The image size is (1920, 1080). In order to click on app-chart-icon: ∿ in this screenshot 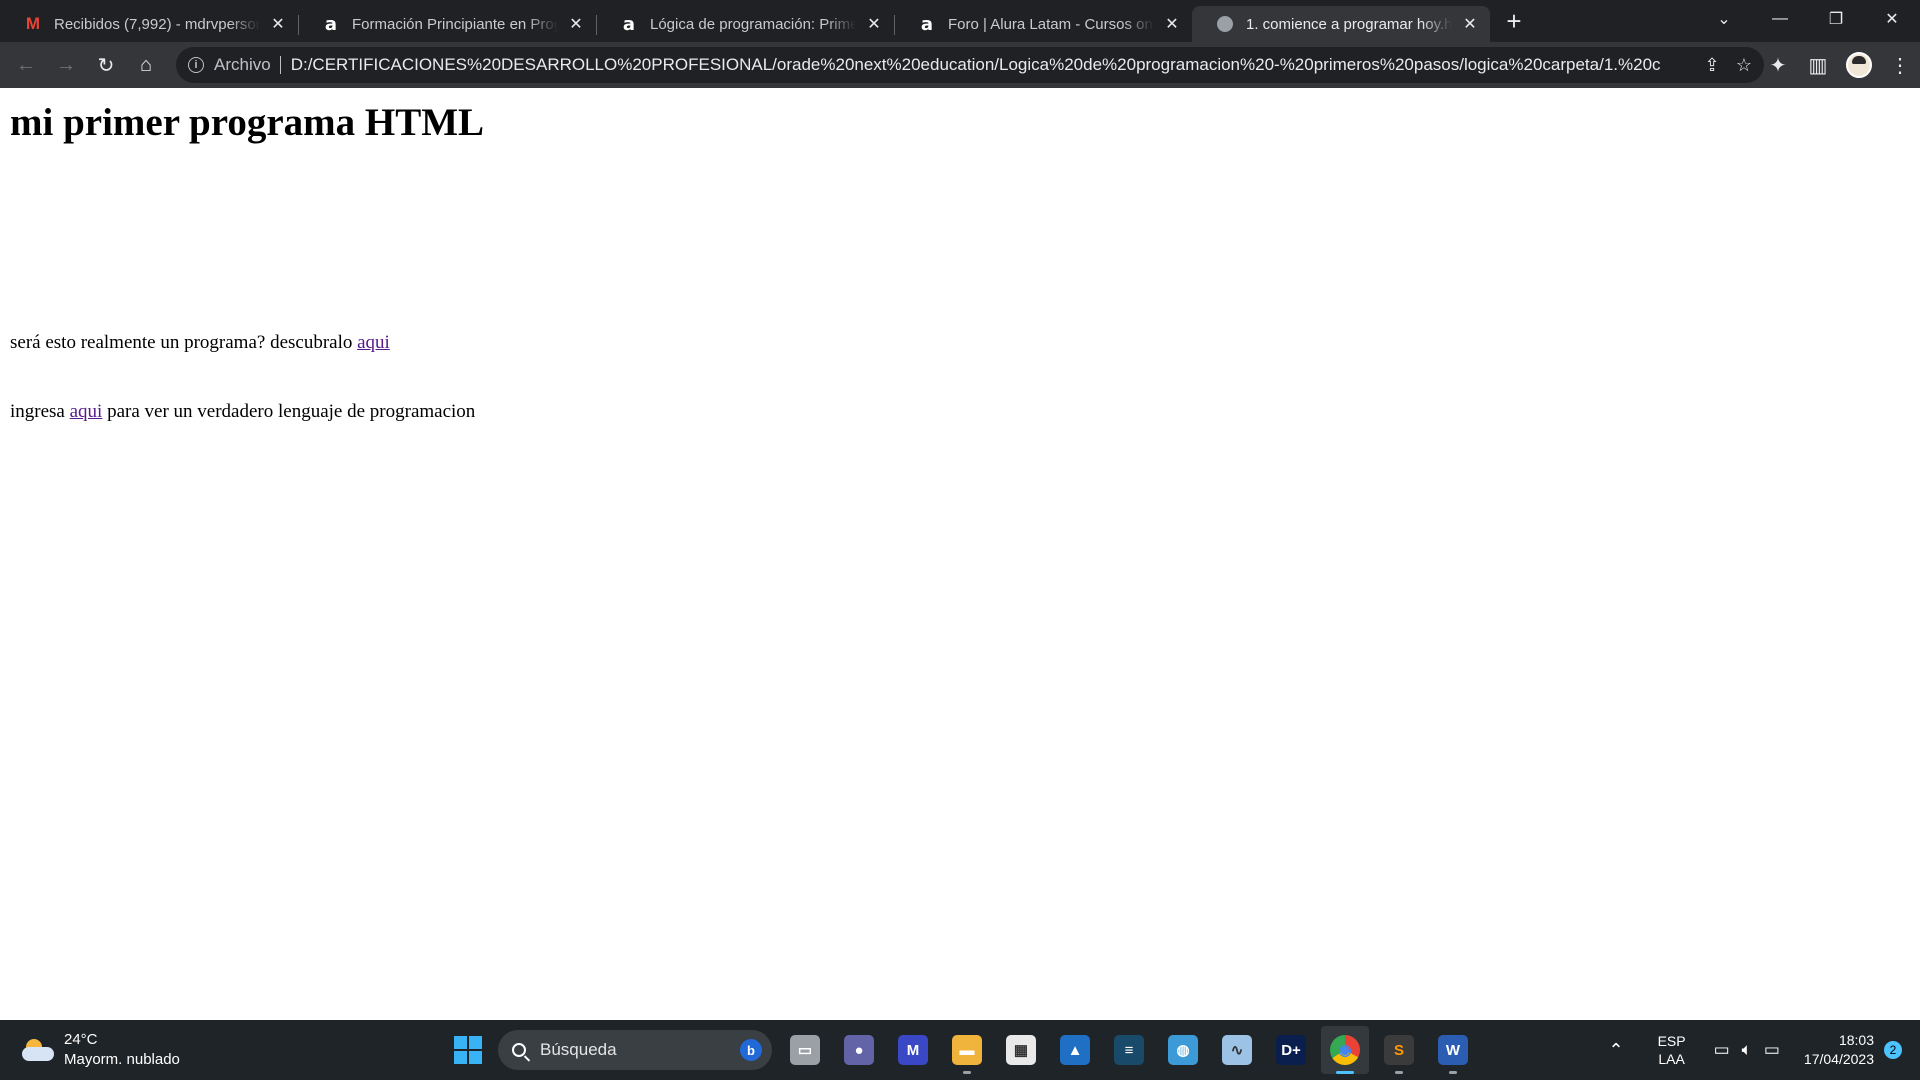, I will do `click(1237, 1050)`.